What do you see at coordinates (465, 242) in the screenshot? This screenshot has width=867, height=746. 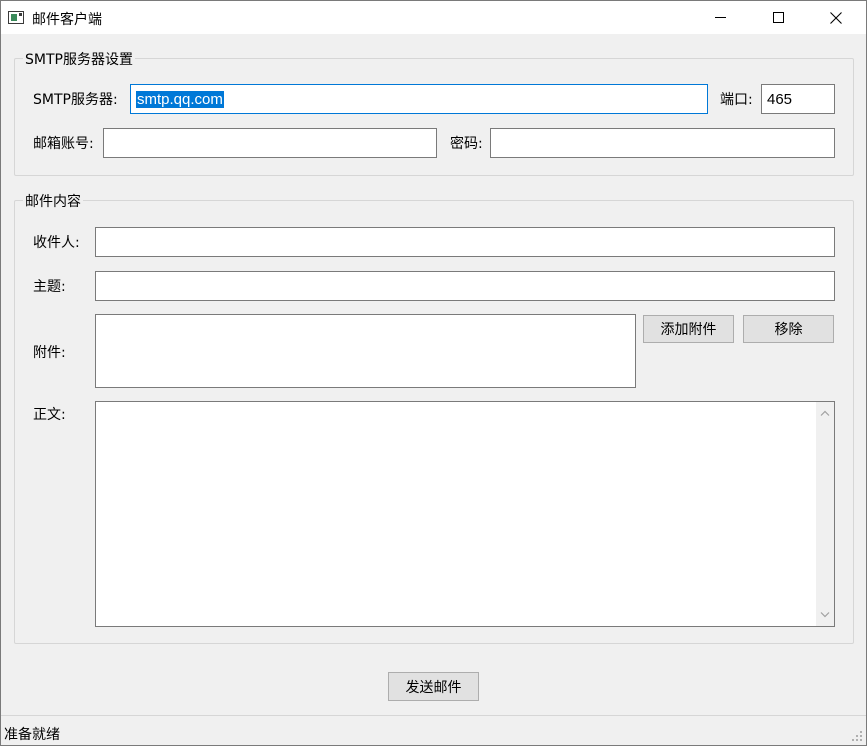 I see `recipient-input` at bounding box center [465, 242].